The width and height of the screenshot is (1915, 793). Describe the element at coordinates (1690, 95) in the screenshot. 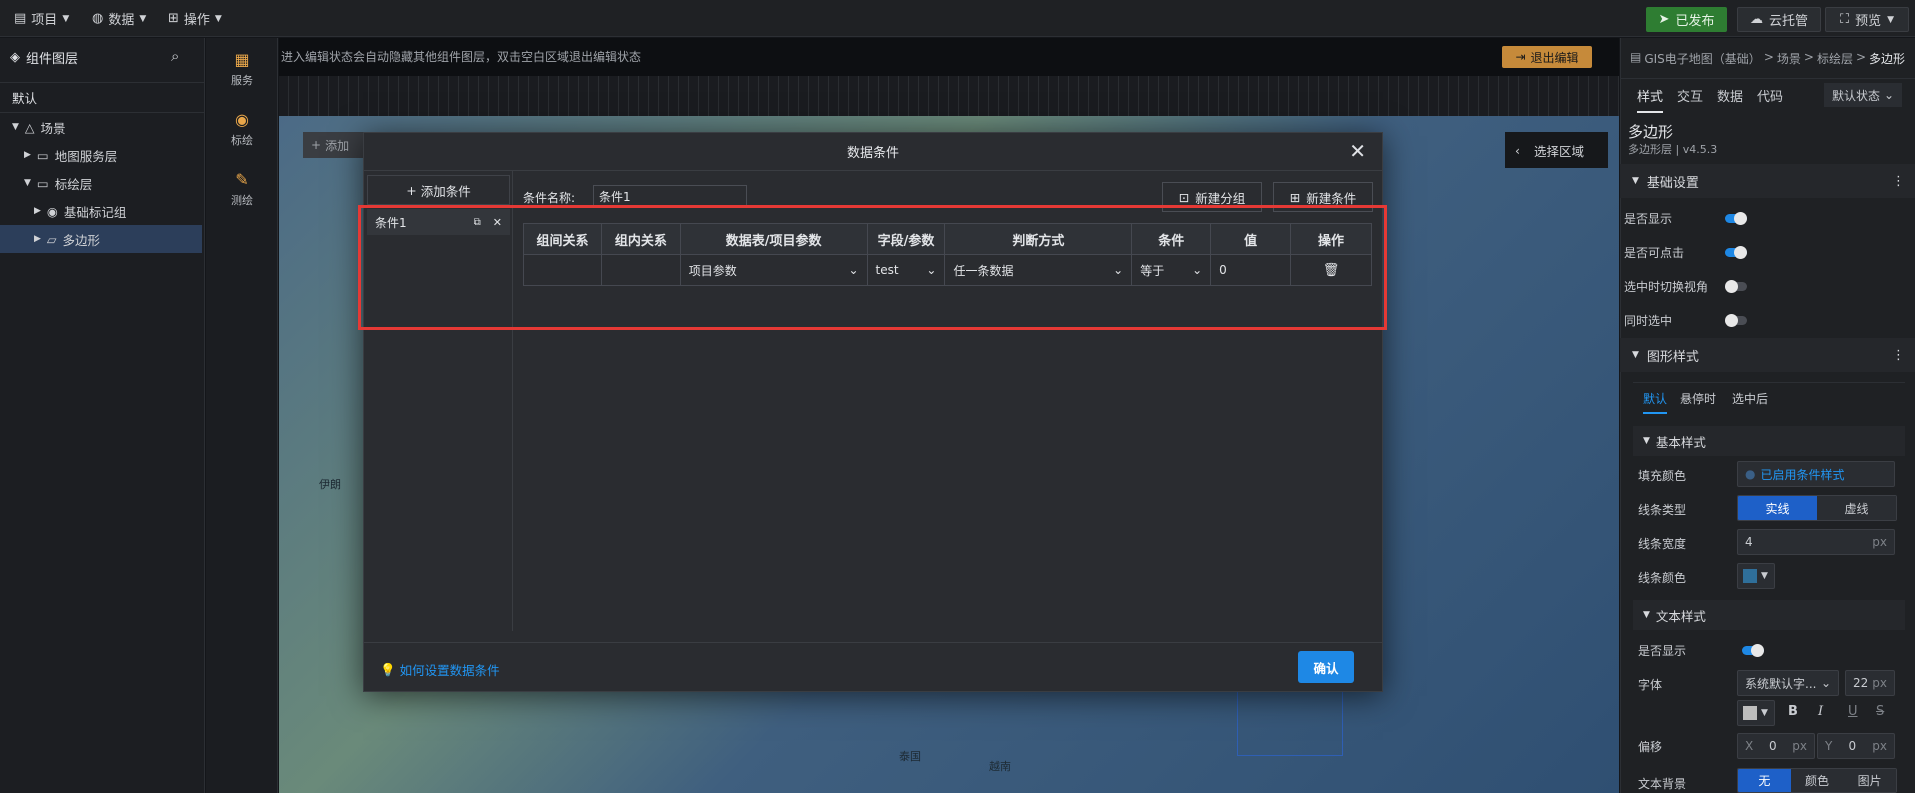

I see `tab-interaction: 交互` at that location.